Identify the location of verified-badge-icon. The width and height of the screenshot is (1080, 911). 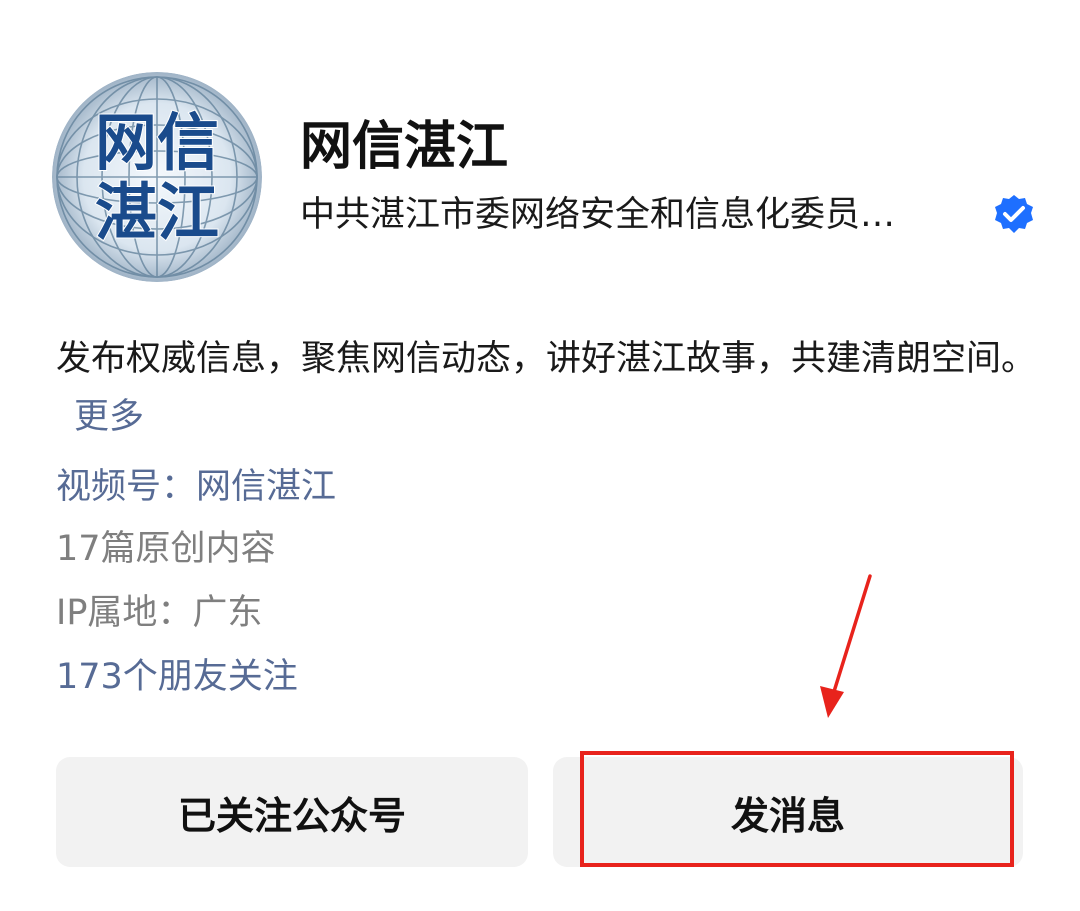
(1014, 214).